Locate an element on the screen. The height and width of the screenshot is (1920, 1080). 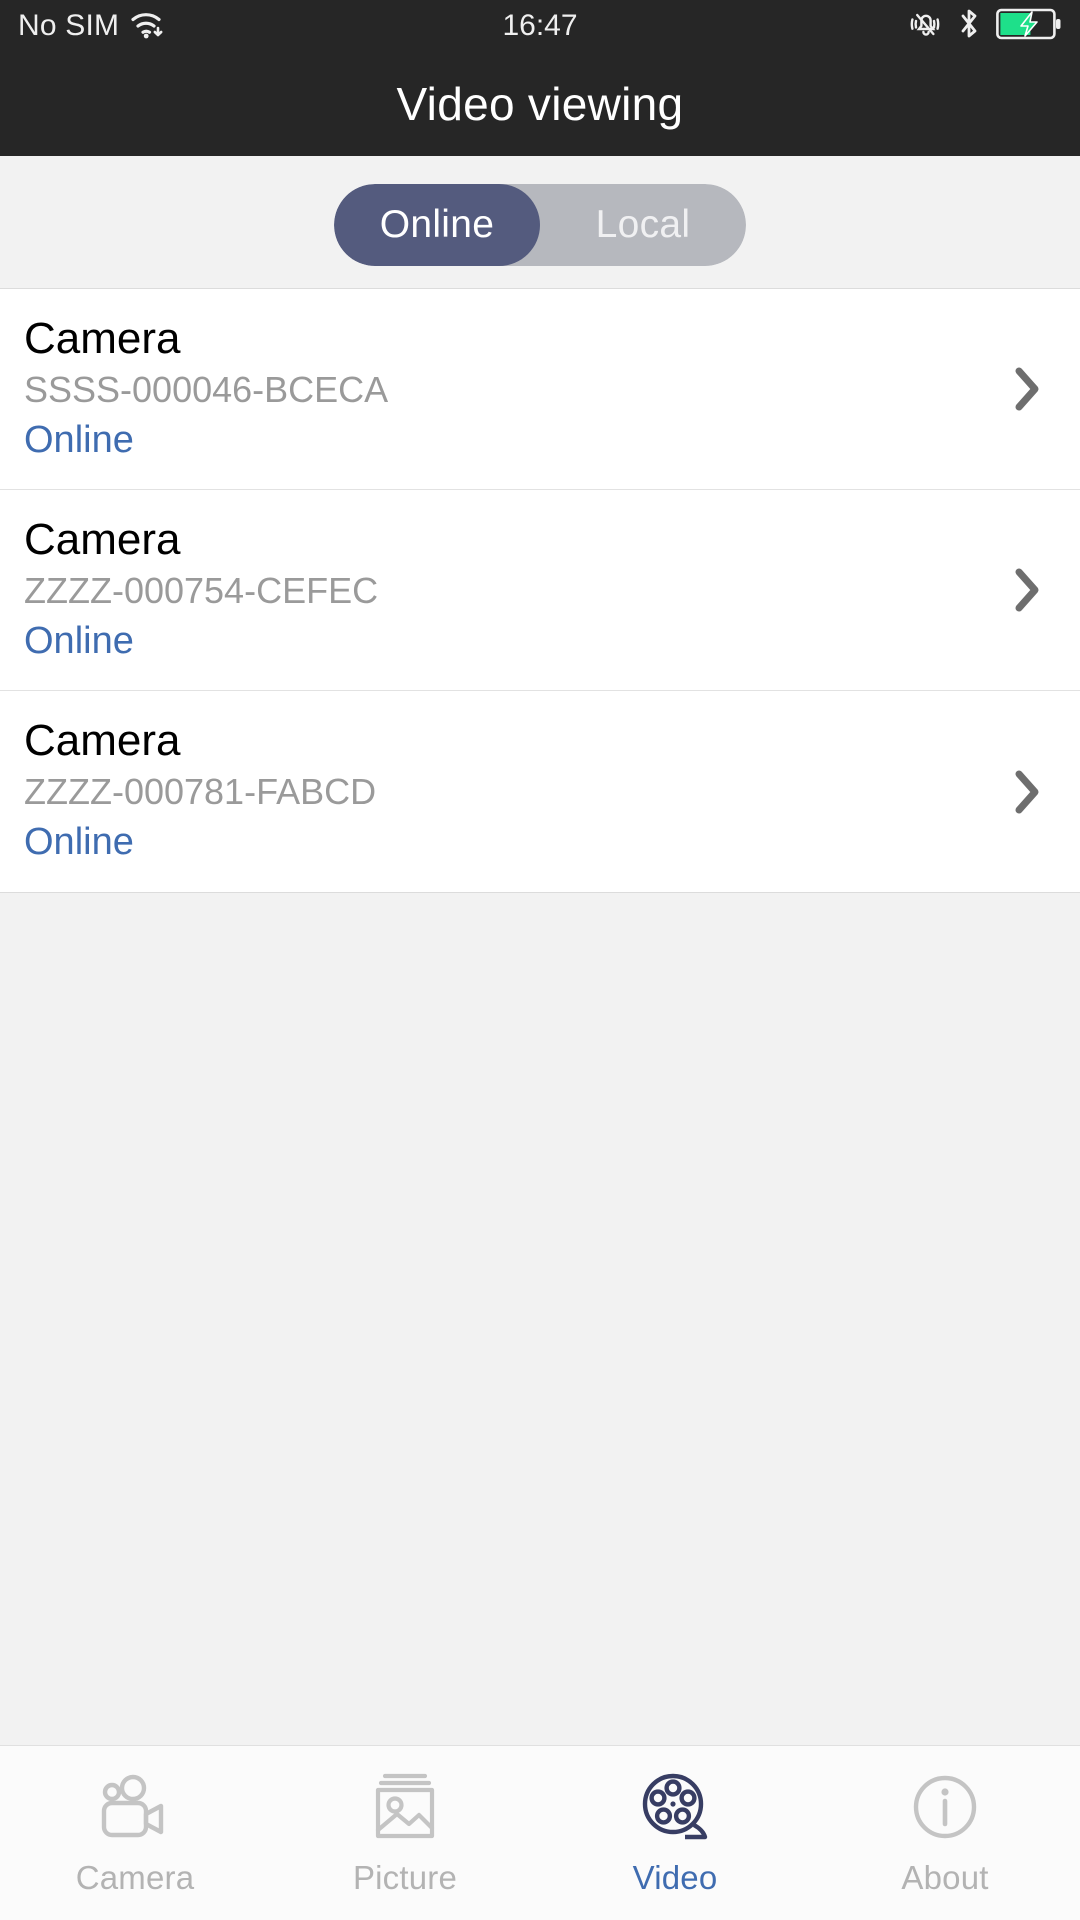
film-reel-icon is located at coordinates (675, 1807).